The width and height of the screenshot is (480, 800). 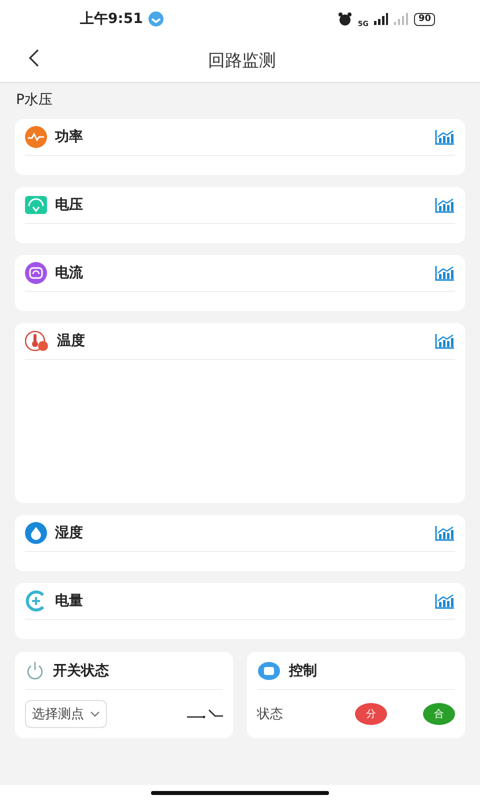 I want to click on switch-symbol-icon, so click(x=205, y=714).